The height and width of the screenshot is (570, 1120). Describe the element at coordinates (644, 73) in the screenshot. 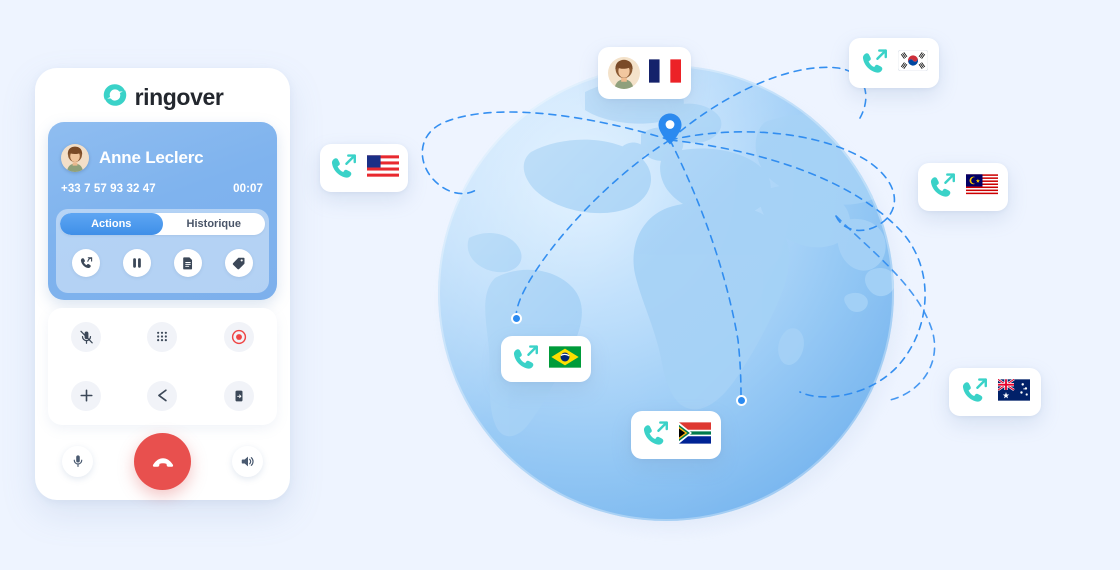

I see `badge-france` at that location.